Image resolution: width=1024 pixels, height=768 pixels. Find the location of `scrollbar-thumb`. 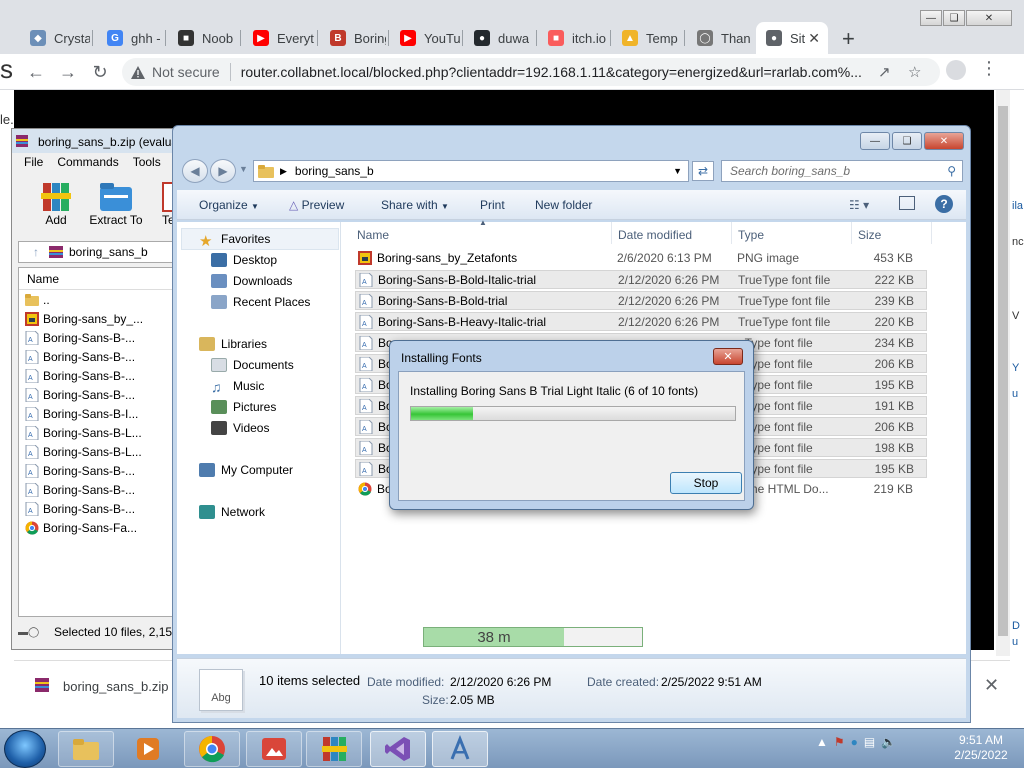

scrollbar-thumb is located at coordinates (1003, 371).